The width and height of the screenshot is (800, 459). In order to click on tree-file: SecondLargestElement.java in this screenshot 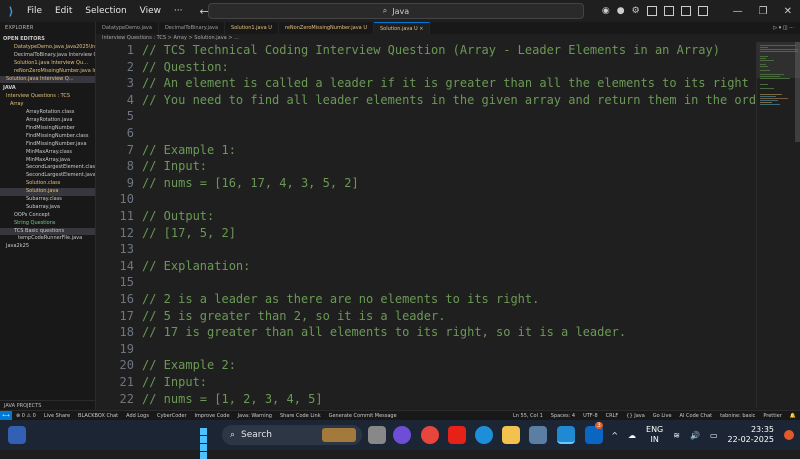, I will do `click(47, 176)`.